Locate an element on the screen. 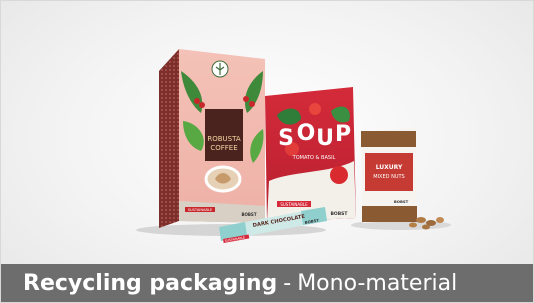 This screenshot has width=534, height=303. caption-subtitle: Mono-material is located at coordinates (377, 283).